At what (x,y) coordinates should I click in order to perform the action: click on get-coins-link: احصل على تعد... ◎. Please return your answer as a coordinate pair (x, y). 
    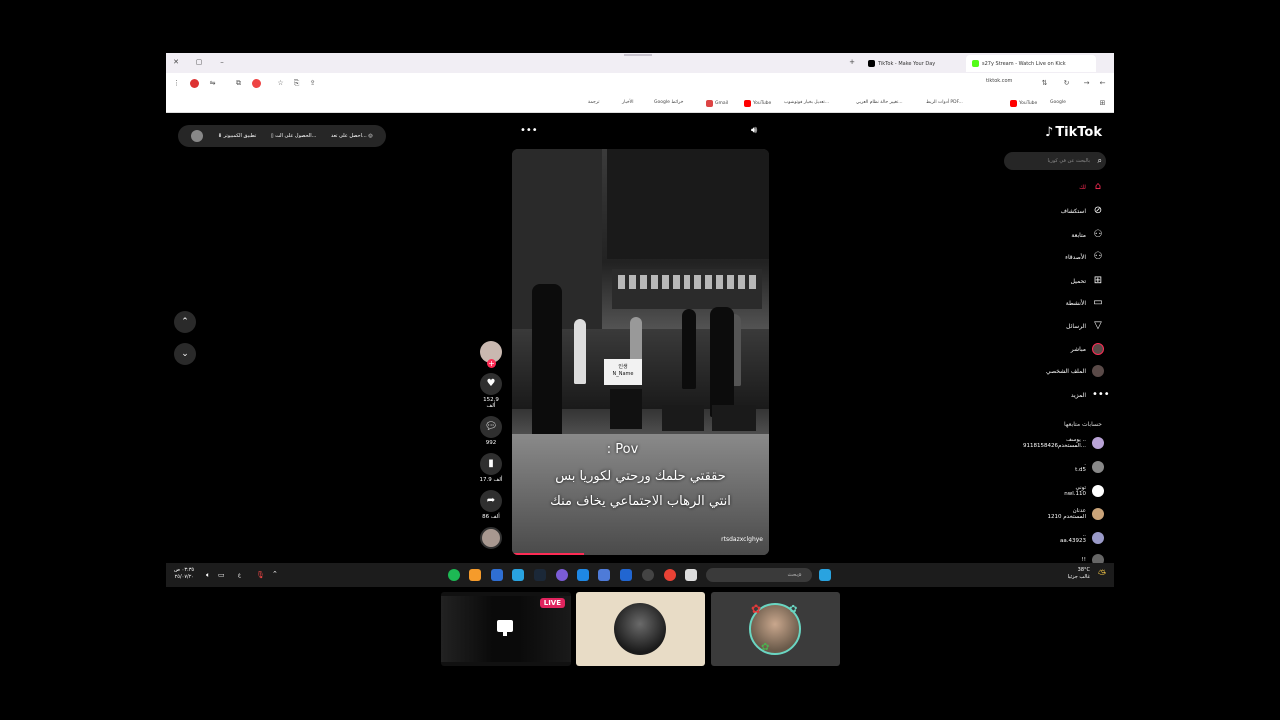
    Looking at the image, I should click on (352, 136).